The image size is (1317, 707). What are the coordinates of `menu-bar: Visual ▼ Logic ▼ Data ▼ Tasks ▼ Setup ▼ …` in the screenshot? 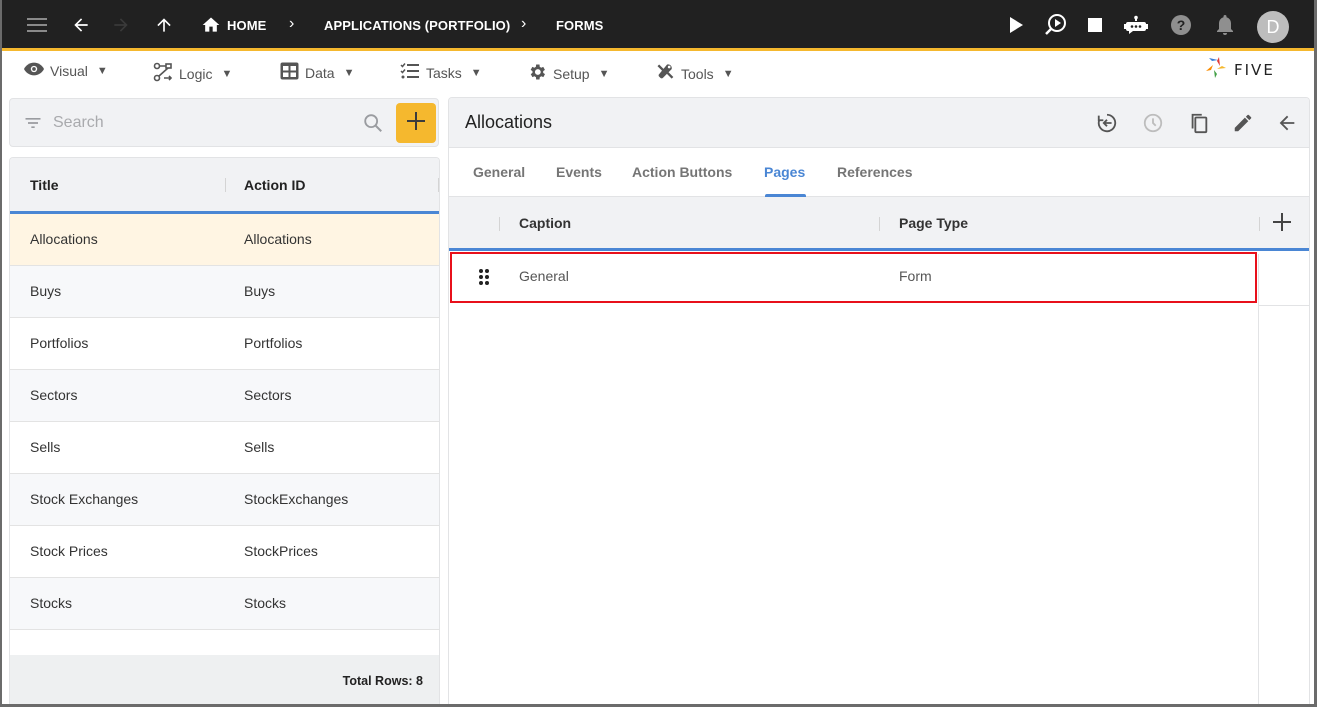 It's located at (658, 73).